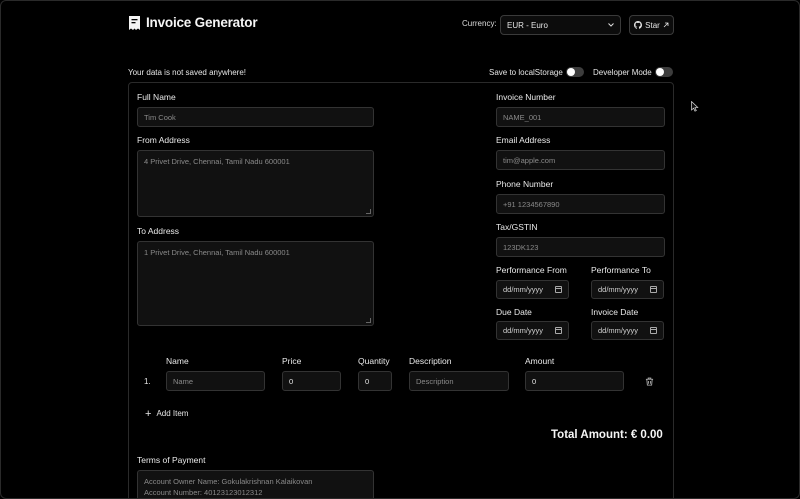  What do you see at coordinates (526, 72) in the screenshot?
I see `save-local-label: Save to localStorage` at bounding box center [526, 72].